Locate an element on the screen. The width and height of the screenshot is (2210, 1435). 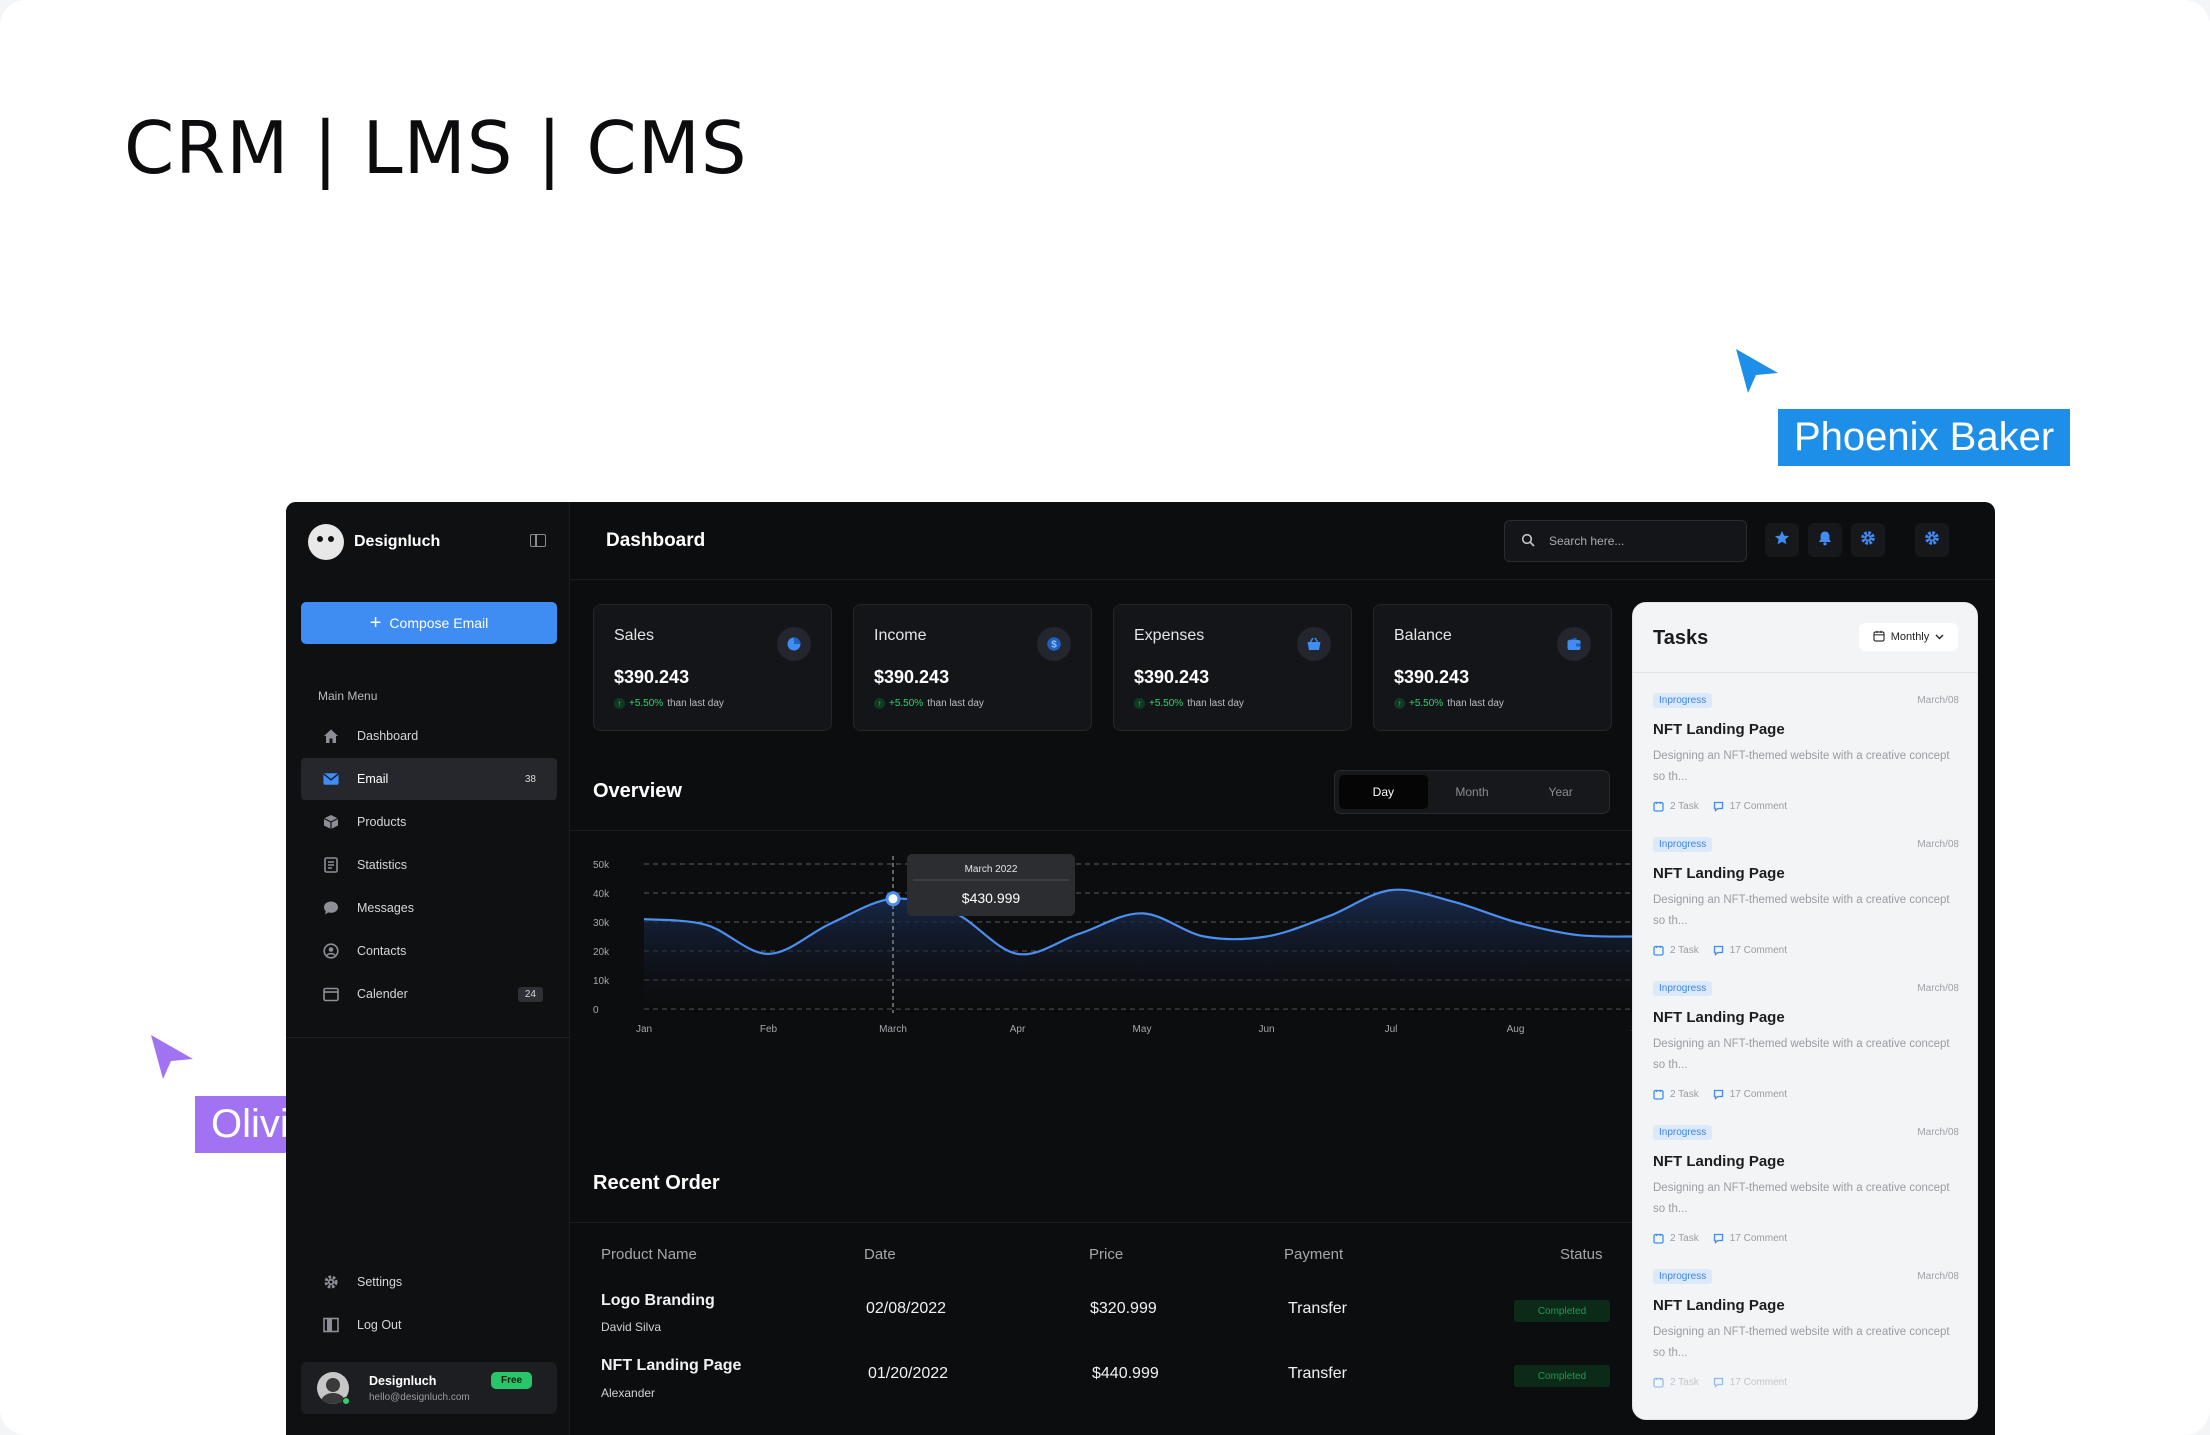
sidebar-item-label: Products is located at coordinates (382, 822).